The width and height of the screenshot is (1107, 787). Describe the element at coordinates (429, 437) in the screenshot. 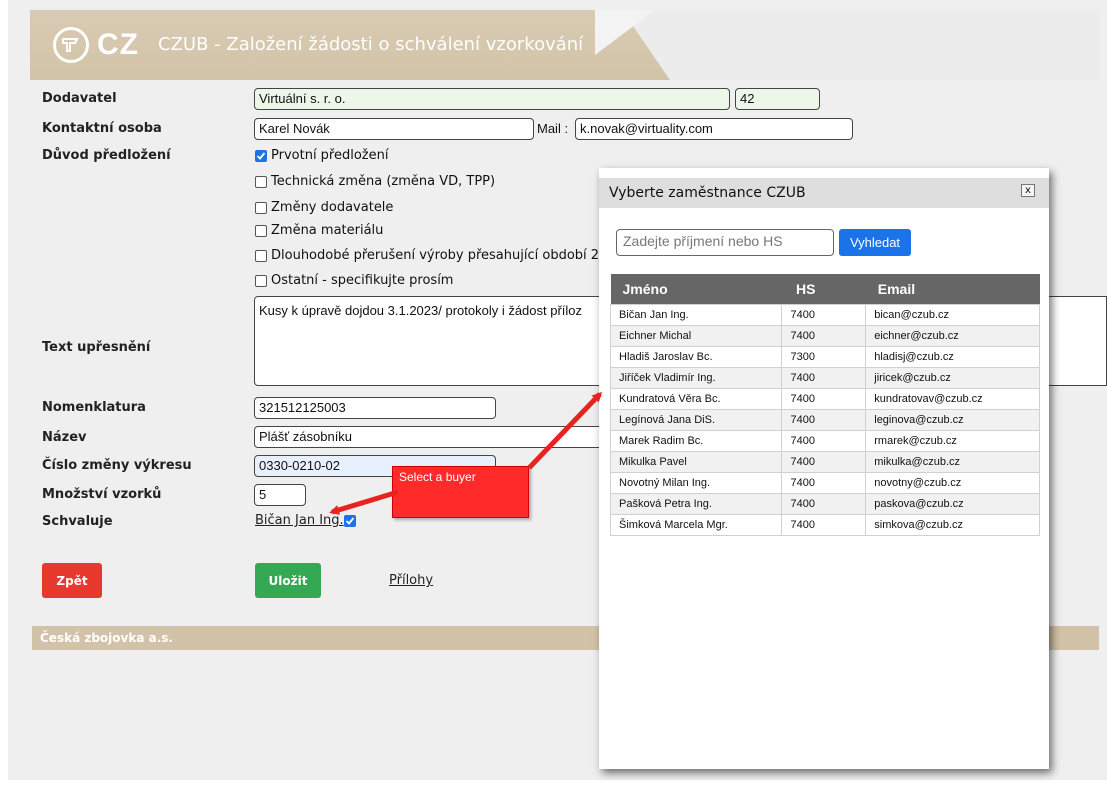

I see `name-field: Plášť zásobníku` at that location.